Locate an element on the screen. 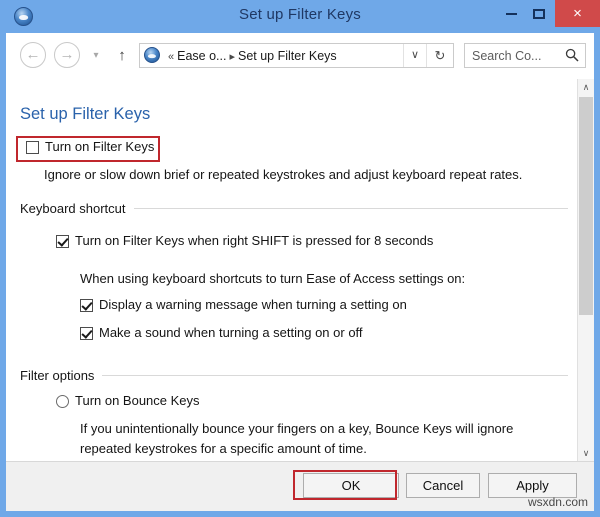 This screenshot has height=517, width=600. turn-on-filter-keys-checkbox-row: Turn on Filter Keys is located at coordinates (90, 146).